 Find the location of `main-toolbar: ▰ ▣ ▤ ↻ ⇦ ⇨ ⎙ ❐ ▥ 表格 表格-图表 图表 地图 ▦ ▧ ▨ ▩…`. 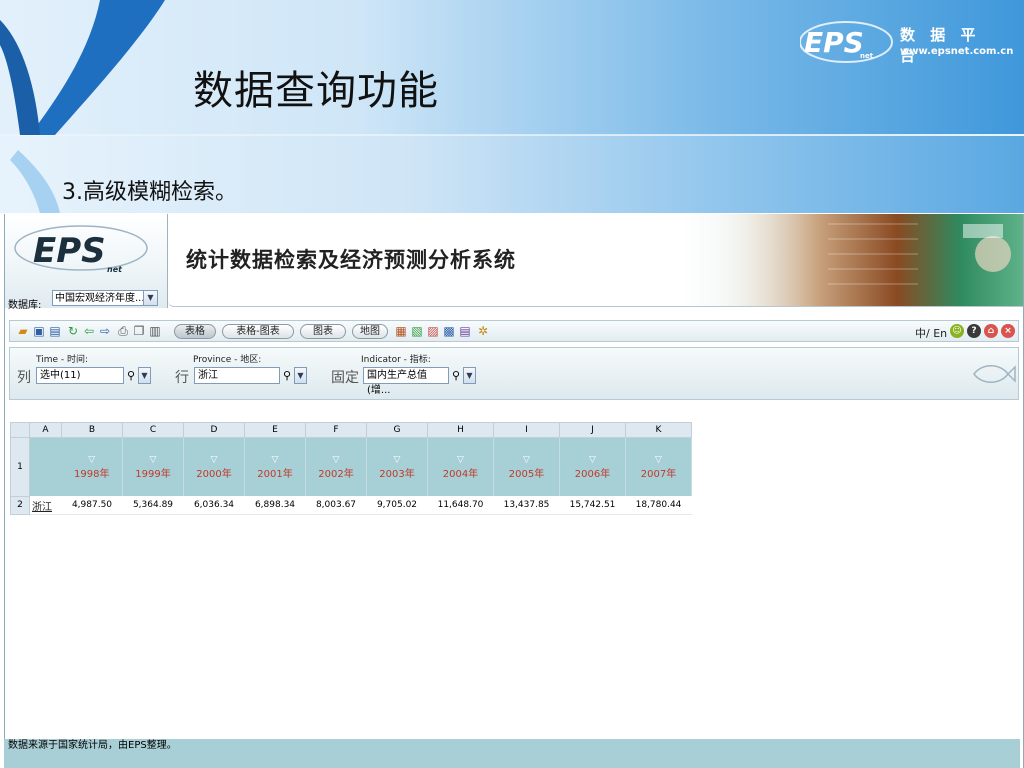

main-toolbar: ▰ ▣ ▤ ↻ ⇦ ⇨ ⎙ ❐ ▥ 表格 表格-图表 图表 地图 ▦ ▧ ▨ ▩… is located at coordinates (514, 331).